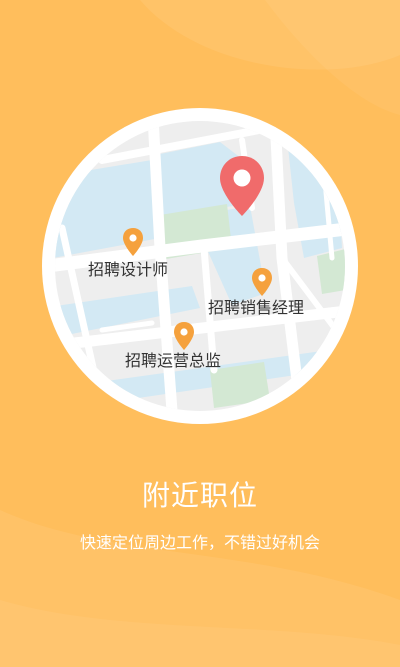  I want to click on map-pin-label: 招聘设计师, so click(128, 269).